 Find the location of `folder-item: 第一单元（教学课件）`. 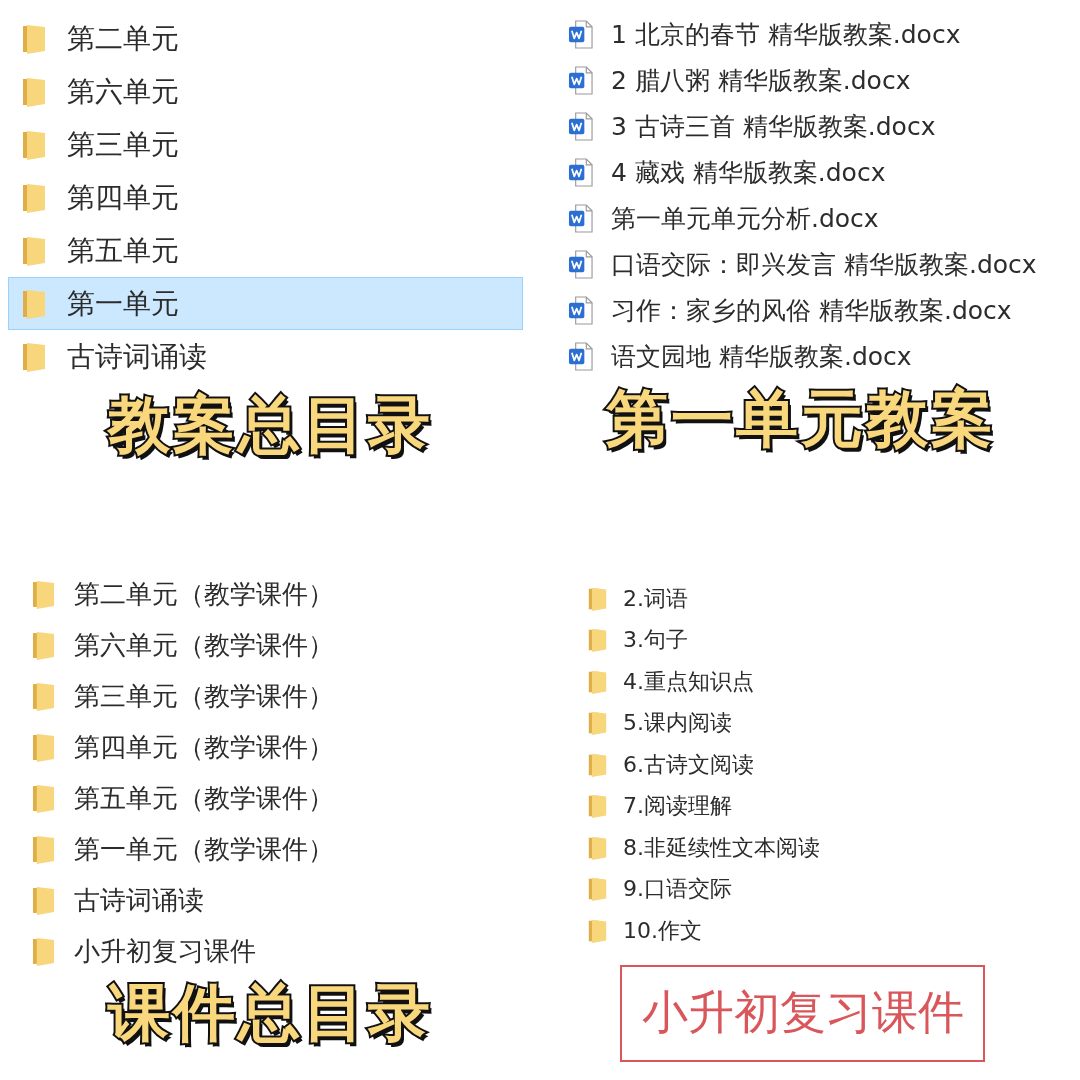

folder-item: 第一单元（教学课件） is located at coordinates (183, 849).